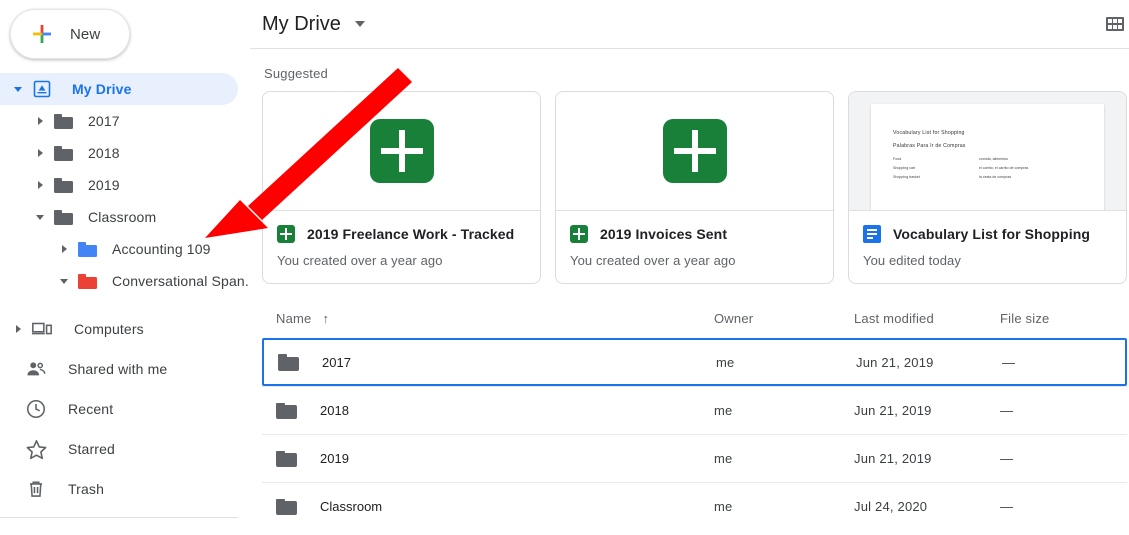 The image size is (1129, 535). Describe the element at coordinates (296, 73) in the screenshot. I see `suggested-heading: Suggested` at that location.